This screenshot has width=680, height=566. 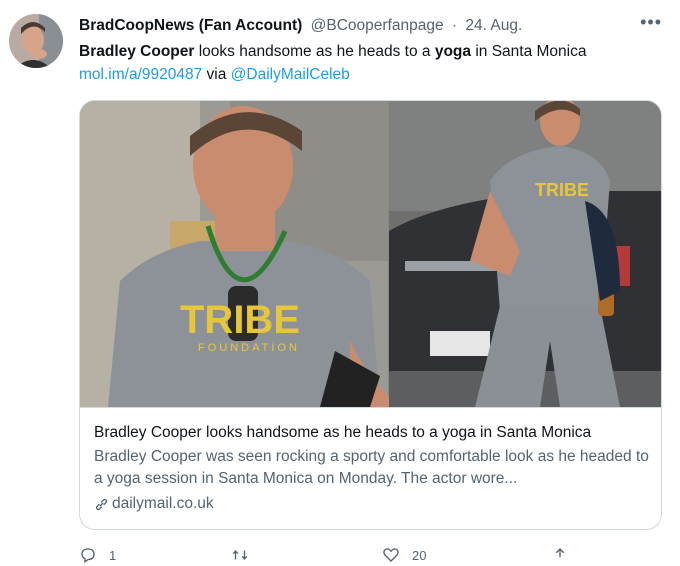 I want to click on ellipsis-icon: •••, so click(x=651, y=22).